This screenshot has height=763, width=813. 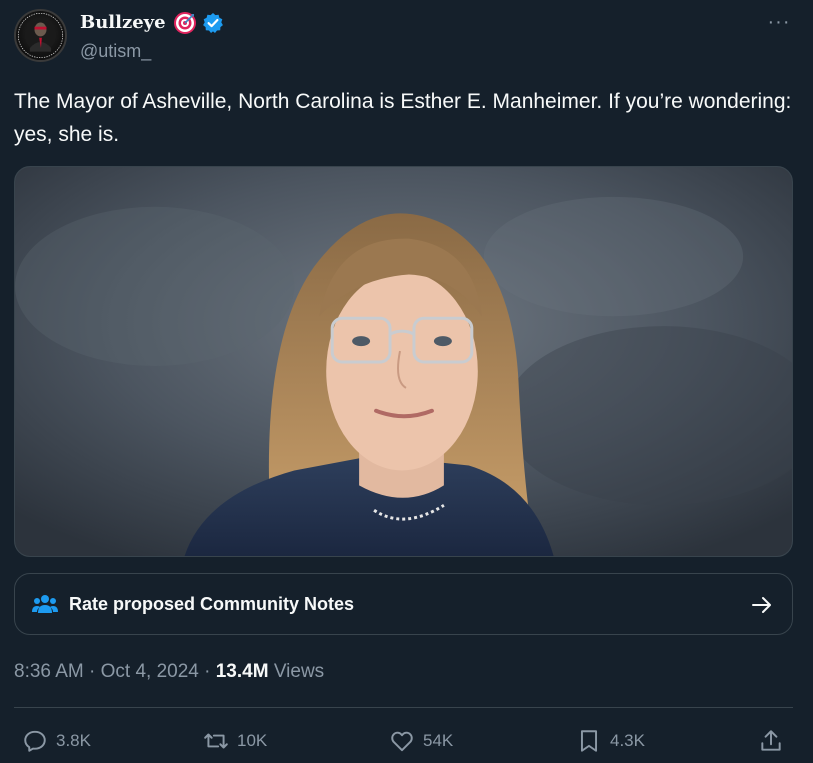 What do you see at coordinates (438, 740) in the screenshot?
I see `like-count: 54K` at bounding box center [438, 740].